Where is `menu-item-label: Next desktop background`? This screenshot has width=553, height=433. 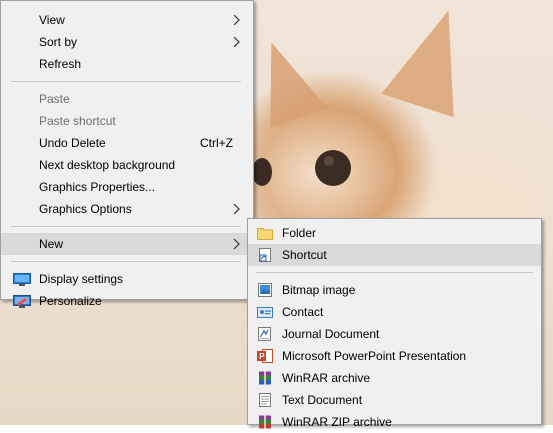
menu-item-label: Next desktop background is located at coordinates (107, 165).